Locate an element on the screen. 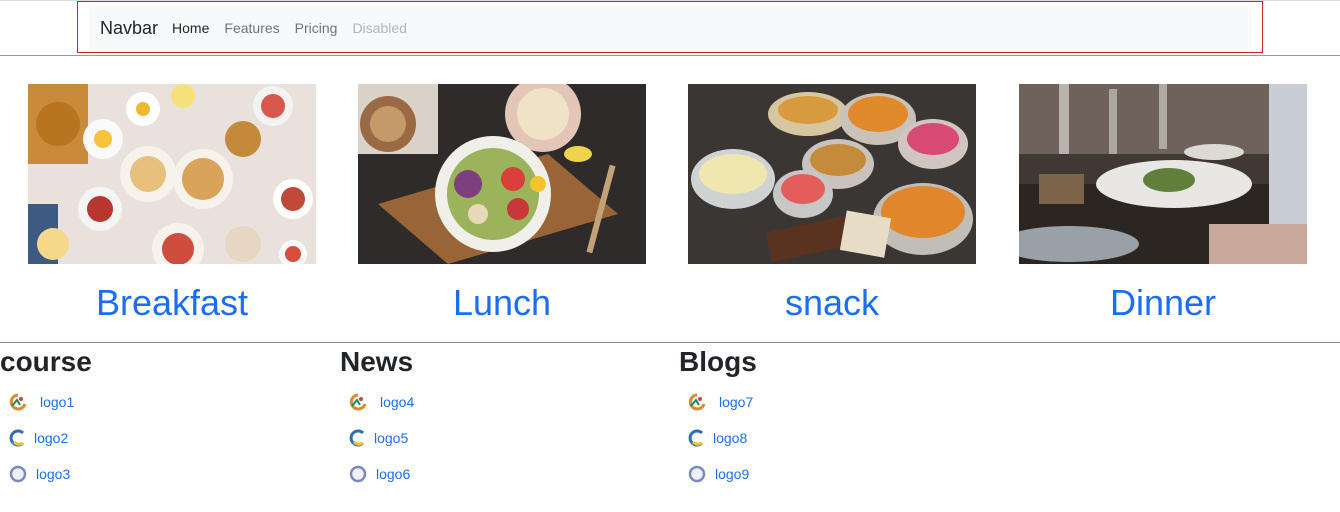  section-title-news: News is located at coordinates (377, 361).